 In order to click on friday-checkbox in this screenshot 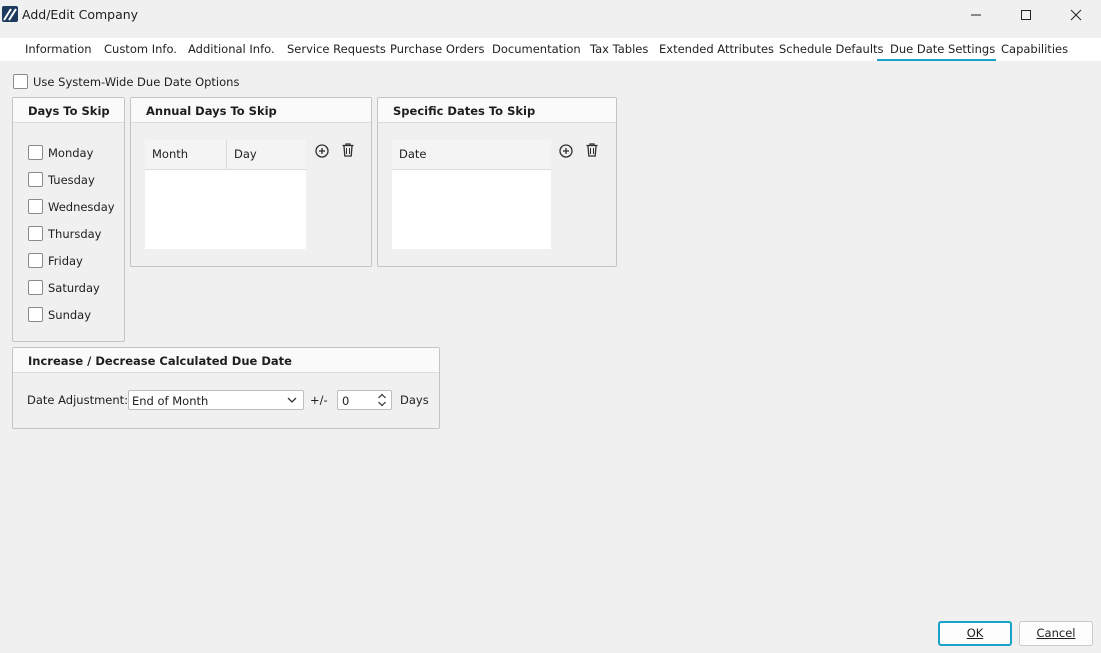, I will do `click(35, 260)`.